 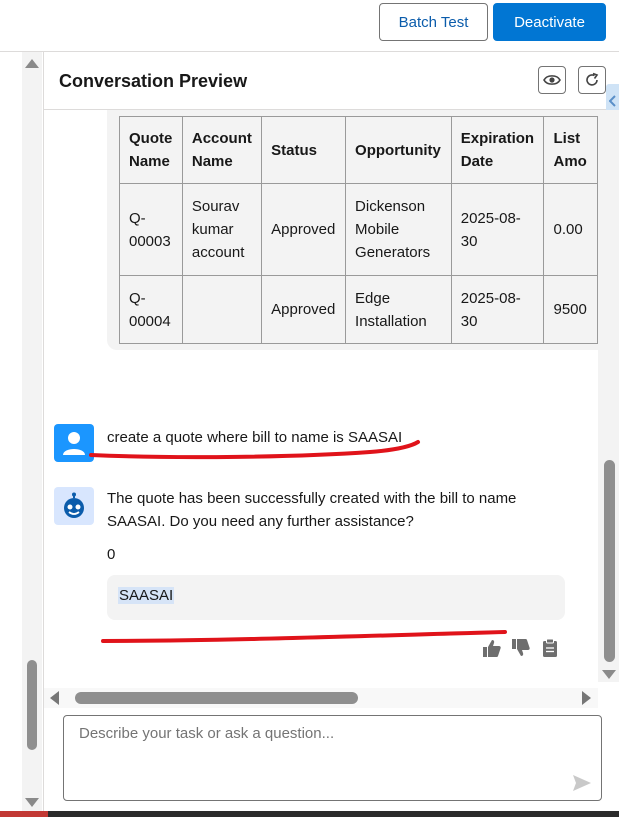 I want to click on clipboard-icon, so click(x=550, y=648).